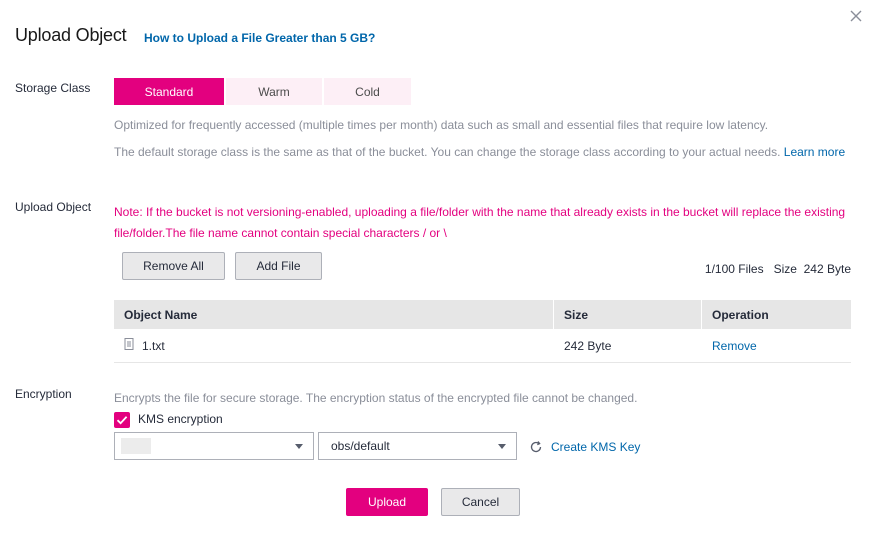 This screenshot has height=535, width=874. I want to click on table-row: 1.txt 242 Byte Remove, so click(482, 346).